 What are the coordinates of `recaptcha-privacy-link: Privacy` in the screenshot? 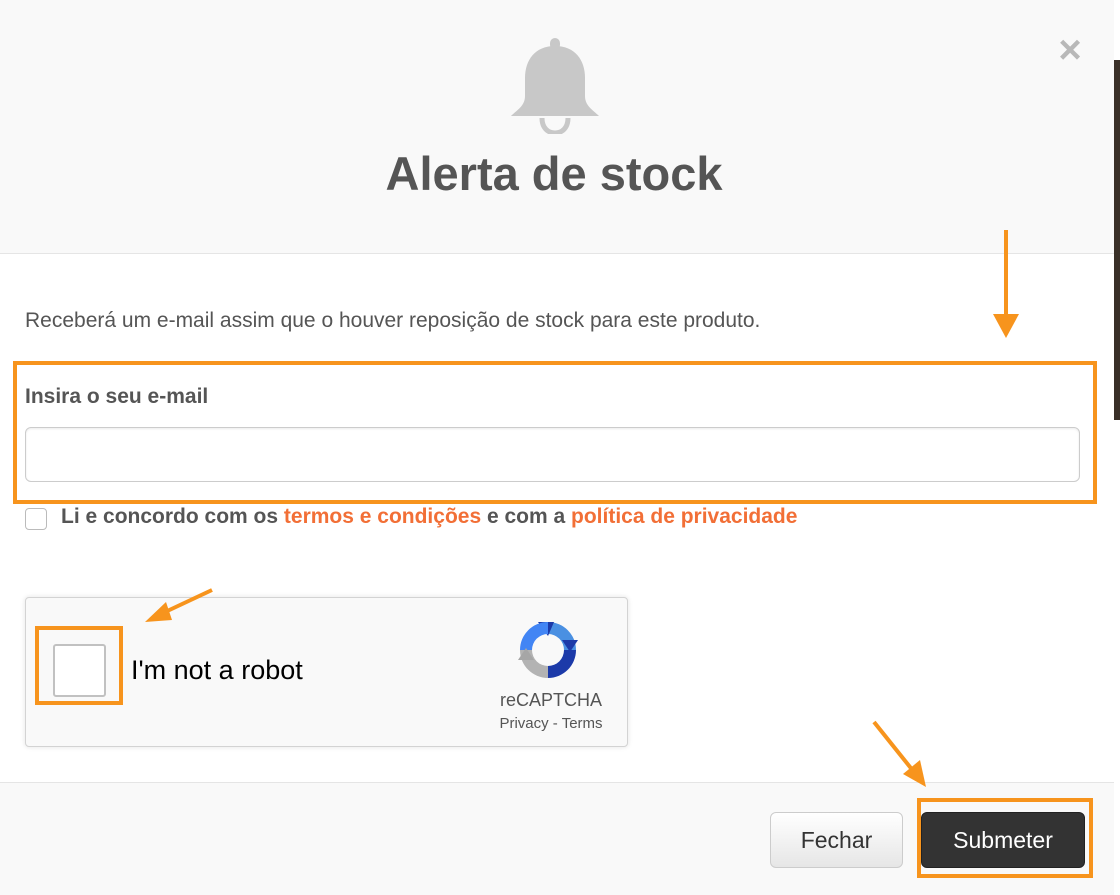 It's located at (523, 723).